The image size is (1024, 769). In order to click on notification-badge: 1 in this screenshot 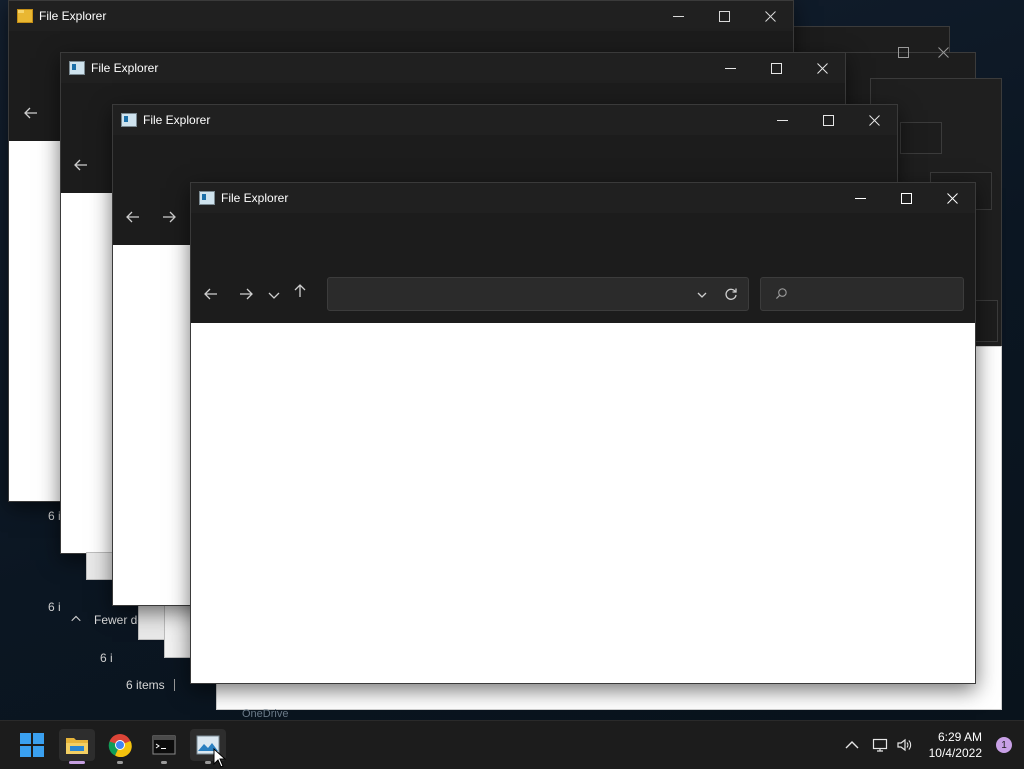, I will do `click(1004, 745)`.